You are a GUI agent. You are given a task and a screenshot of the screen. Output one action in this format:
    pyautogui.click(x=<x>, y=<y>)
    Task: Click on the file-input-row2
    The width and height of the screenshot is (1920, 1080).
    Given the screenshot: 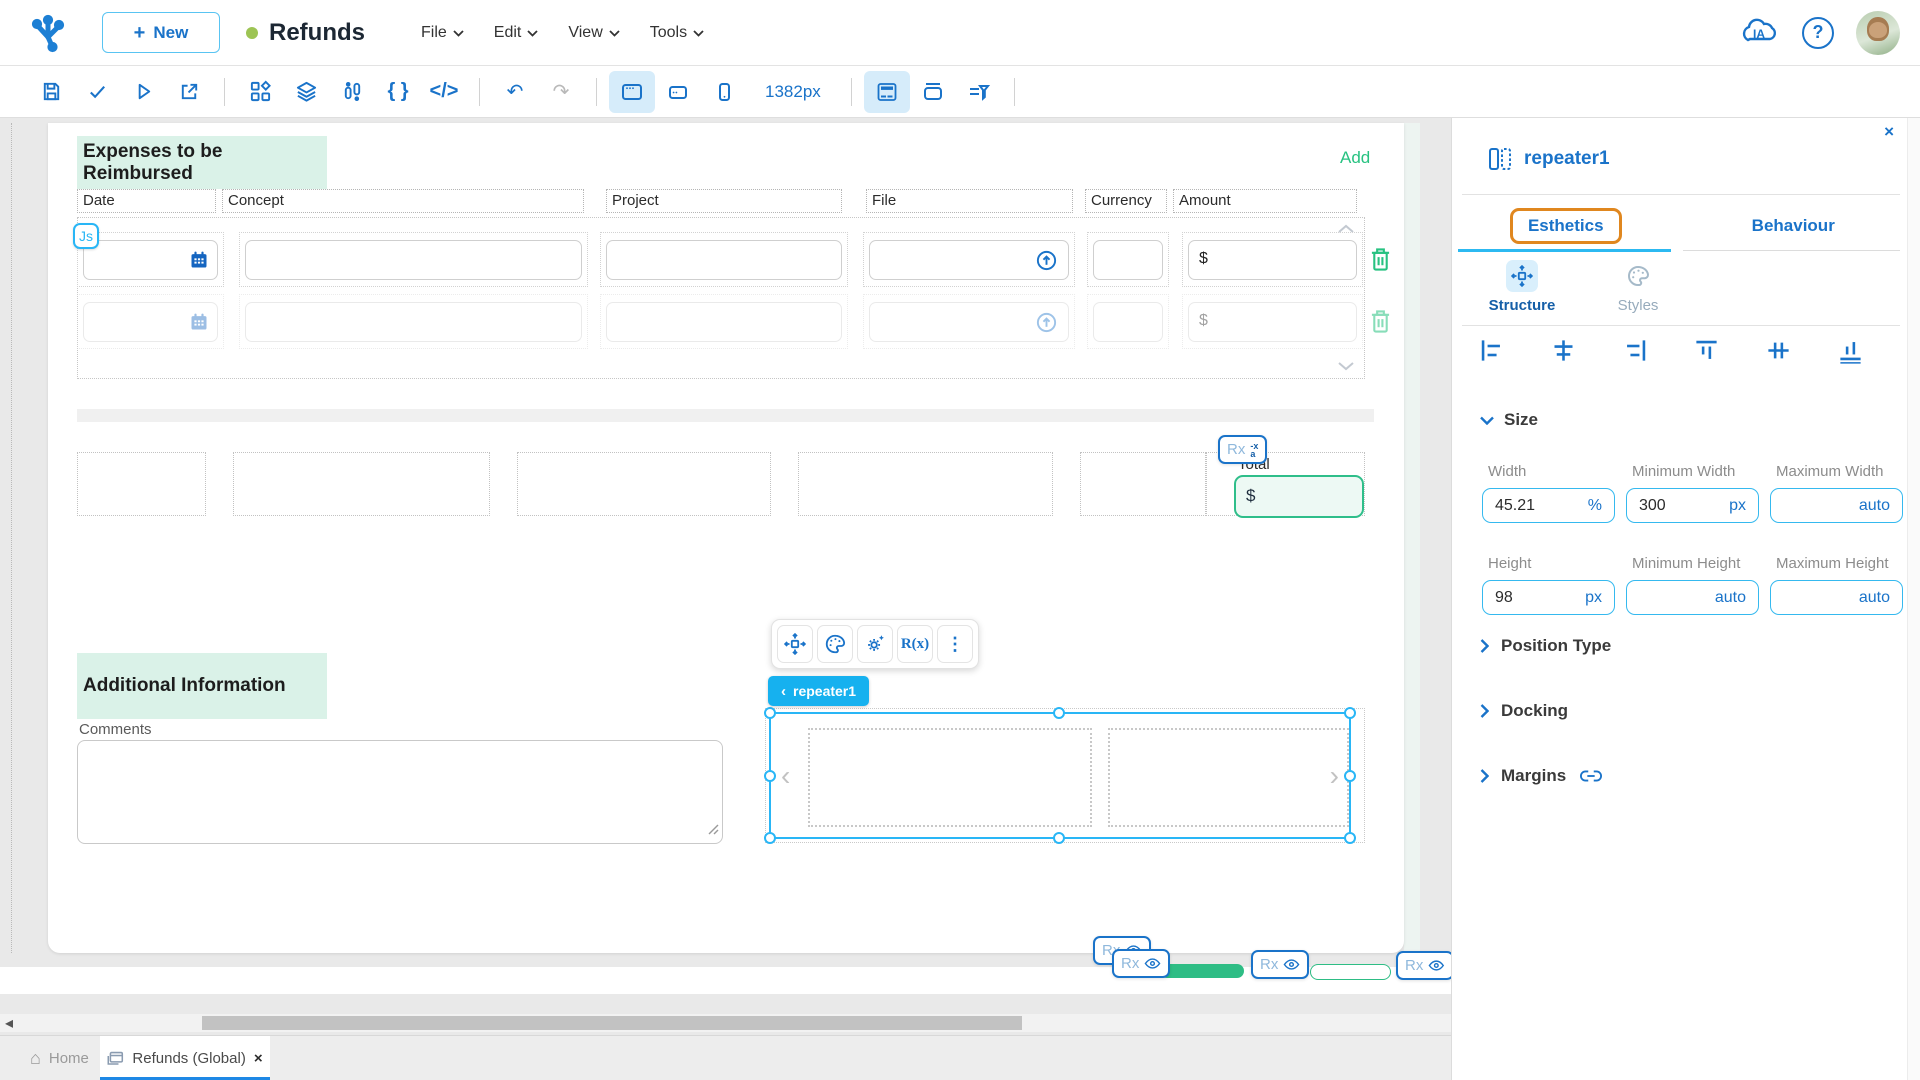 What is the action you would take?
    pyautogui.click(x=969, y=322)
    